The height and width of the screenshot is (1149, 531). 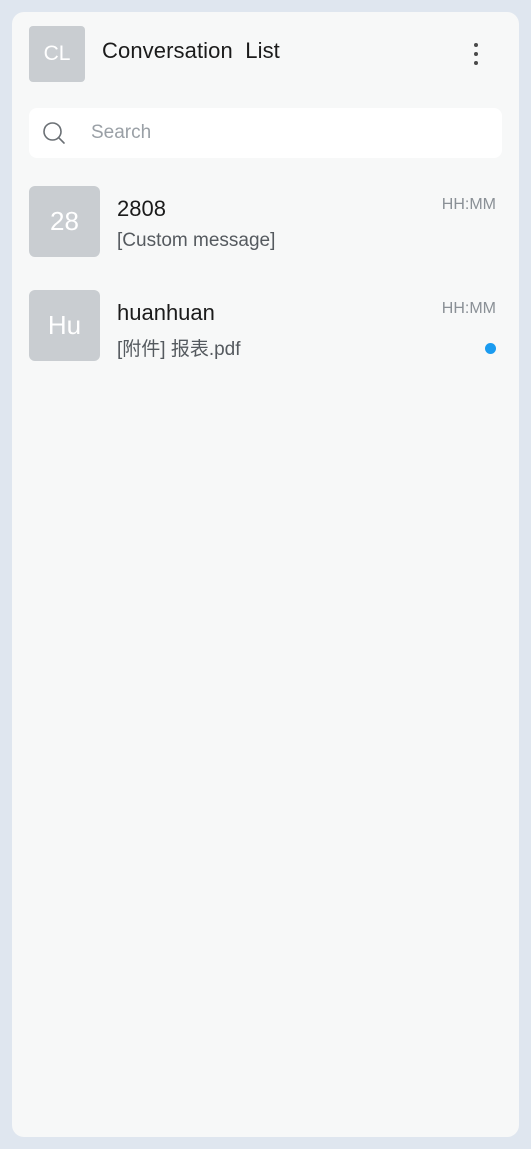 I want to click on avatar: 28, so click(x=64, y=221).